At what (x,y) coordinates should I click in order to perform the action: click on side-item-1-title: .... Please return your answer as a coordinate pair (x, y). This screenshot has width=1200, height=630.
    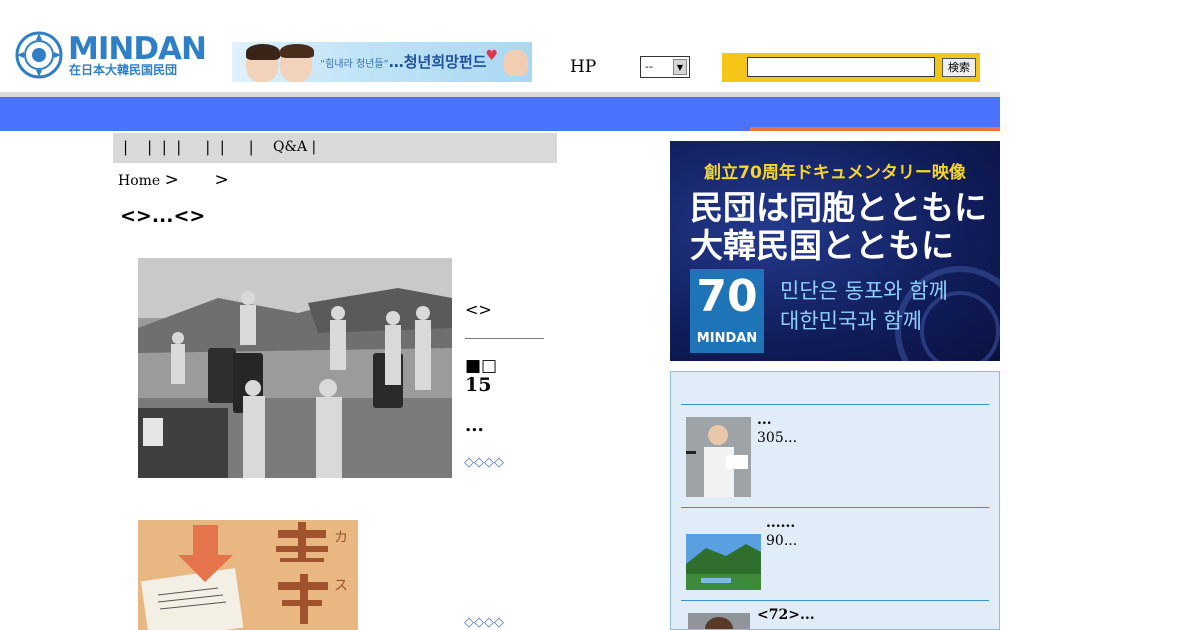
    Looking at the image, I should click on (764, 420).